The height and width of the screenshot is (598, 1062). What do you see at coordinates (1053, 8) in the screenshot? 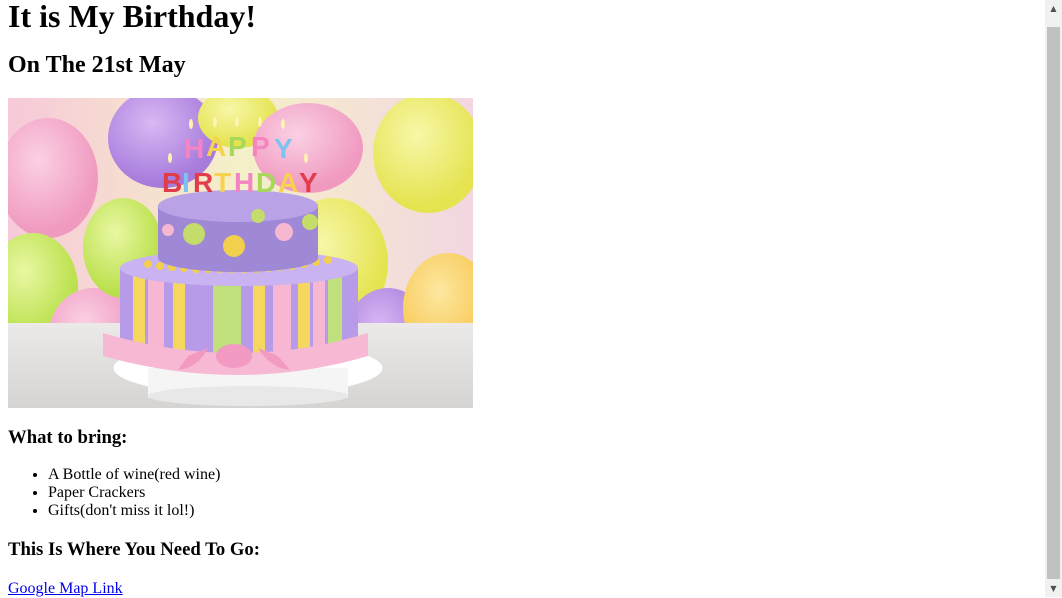
I see `scroll-up-arrow-icon: ▲` at bounding box center [1053, 8].